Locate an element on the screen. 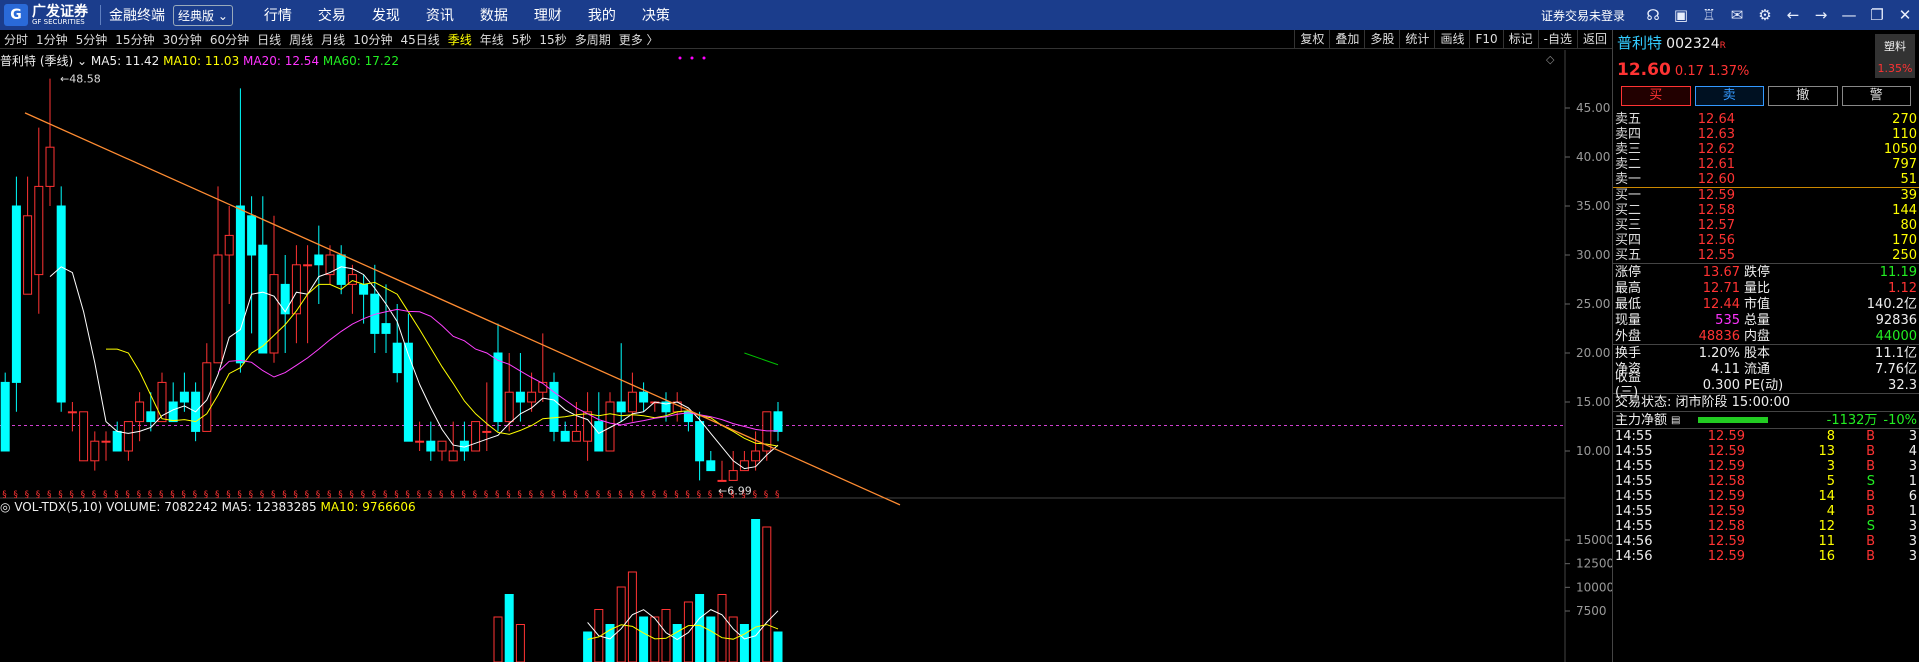  ask-volume: 110 is located at coordinates (1904, 134).